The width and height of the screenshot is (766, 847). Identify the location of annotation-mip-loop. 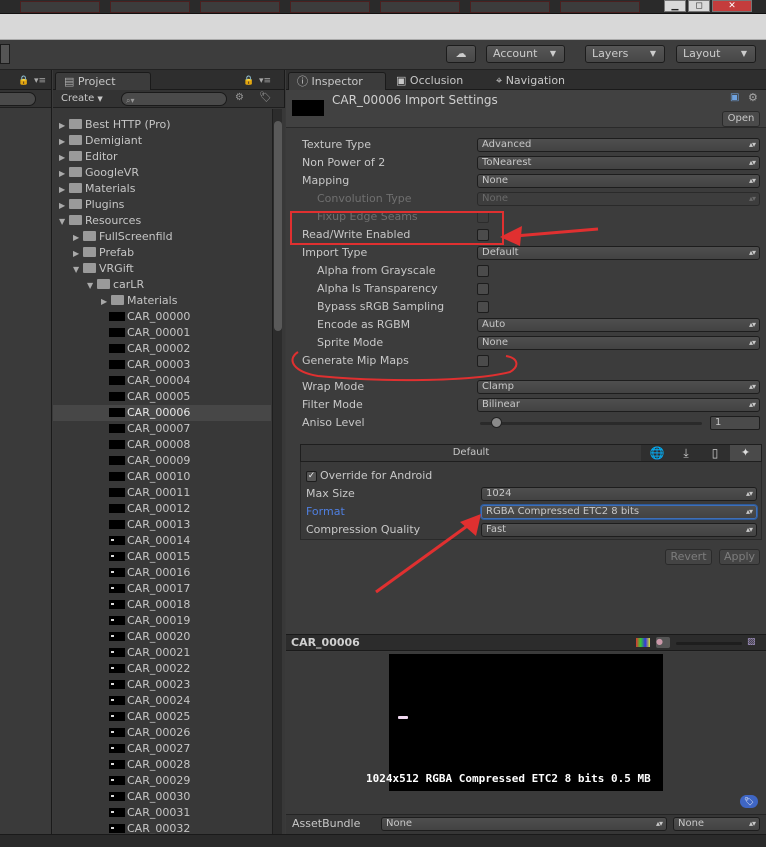
(404, 366).